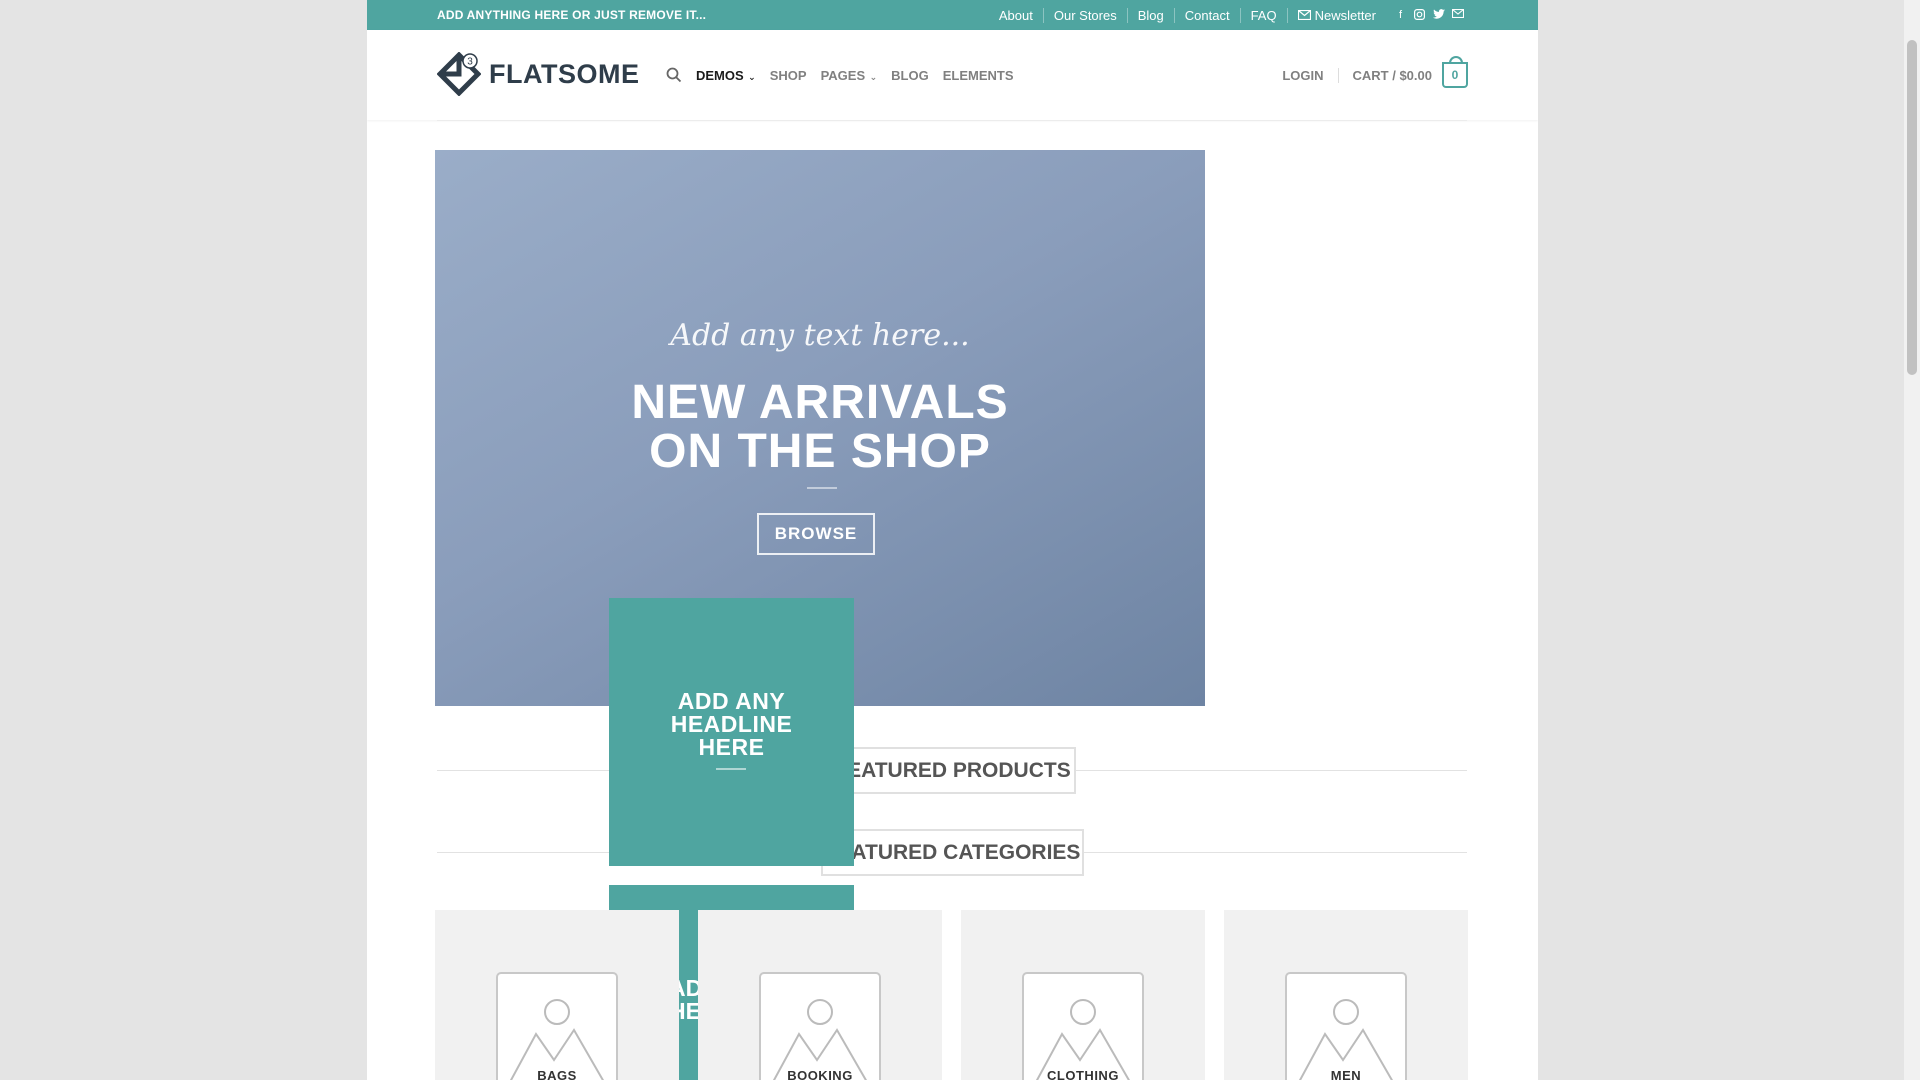 This screenshot has width=1920, height=1080. Describe the element at coordinates (1345, 15) in the screenshot. I see `newsletter-label: Newsletter` at that location.